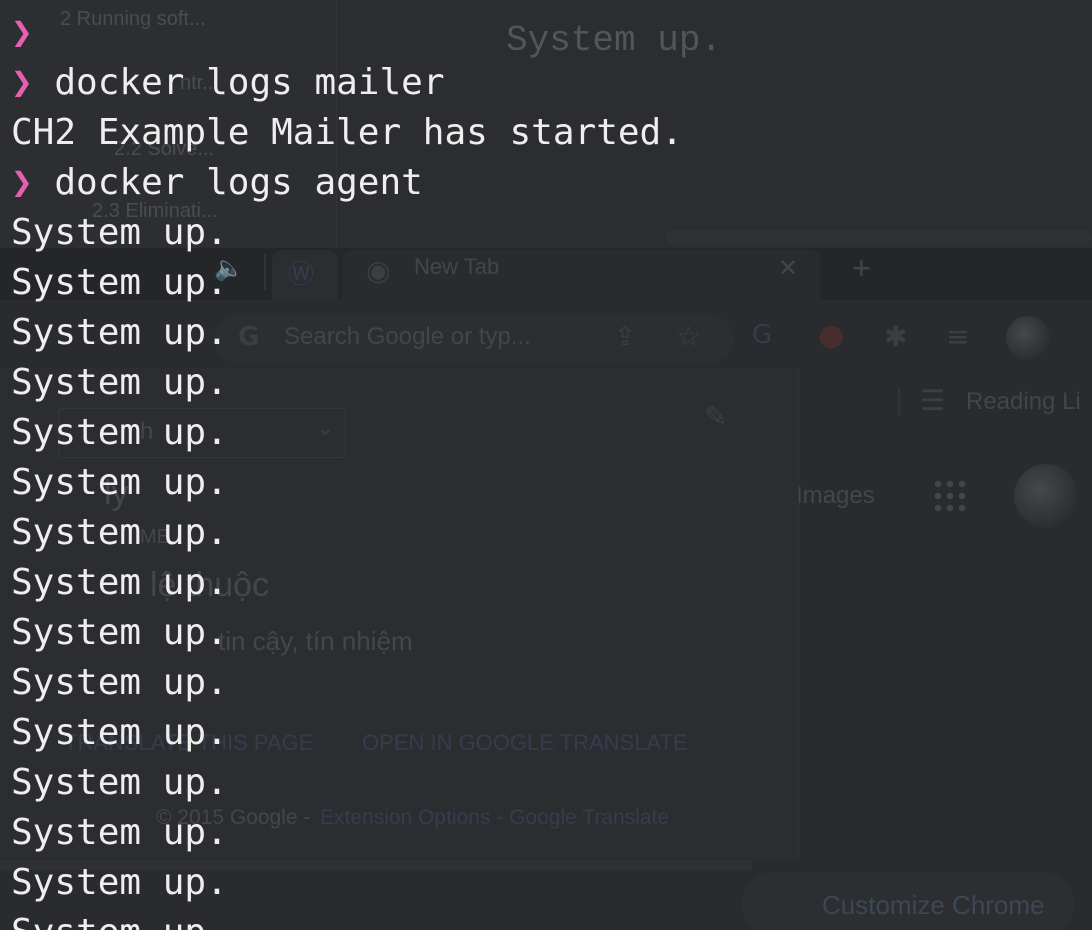 Image resolution: width=1092 pixels, height=930 pixels. Describe the element at coordinates (238, 182) in the screenshot. I see `terminal-command: docker logs agent` at that location.